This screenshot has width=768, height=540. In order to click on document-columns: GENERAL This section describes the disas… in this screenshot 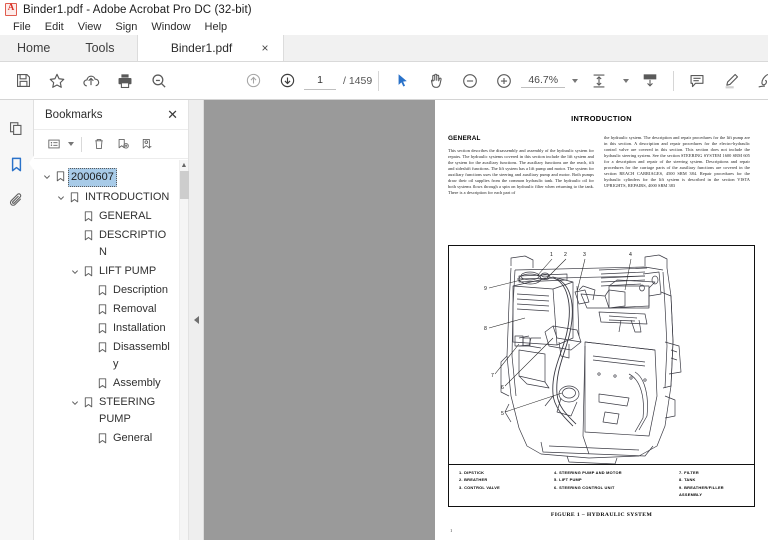, I will do `click(601, 165)`.